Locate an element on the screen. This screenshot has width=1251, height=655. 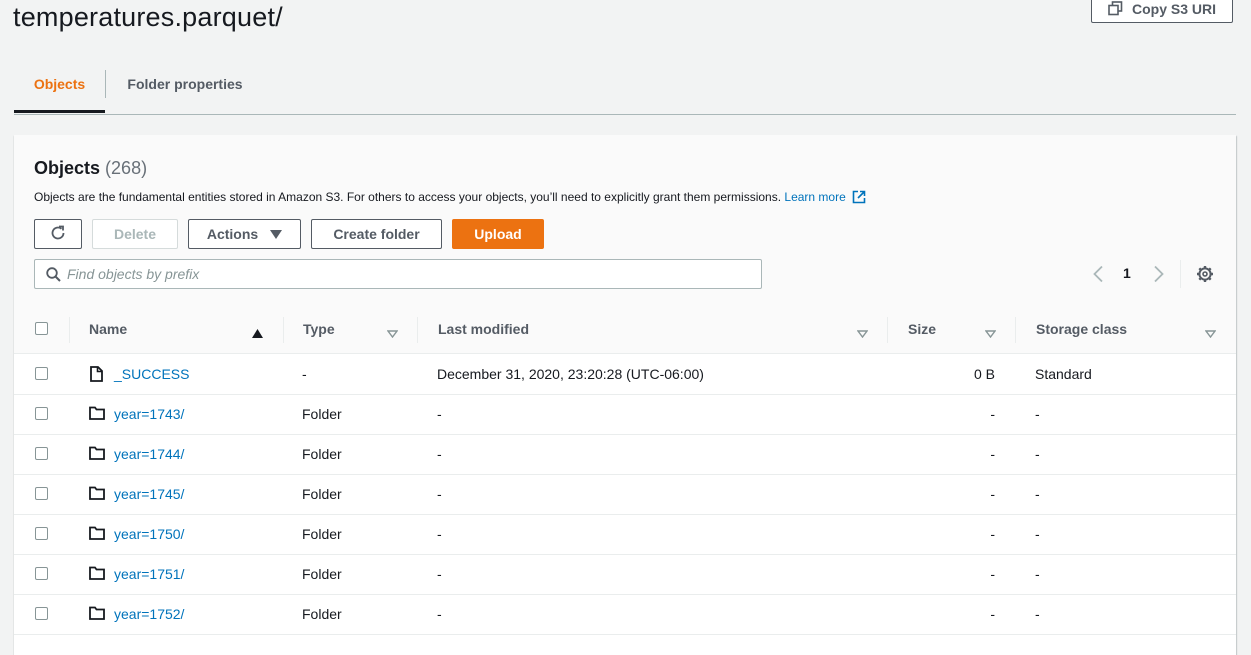
copy-s3-uri-label: Copy S3 URI is located at coordinates (1173, 8).